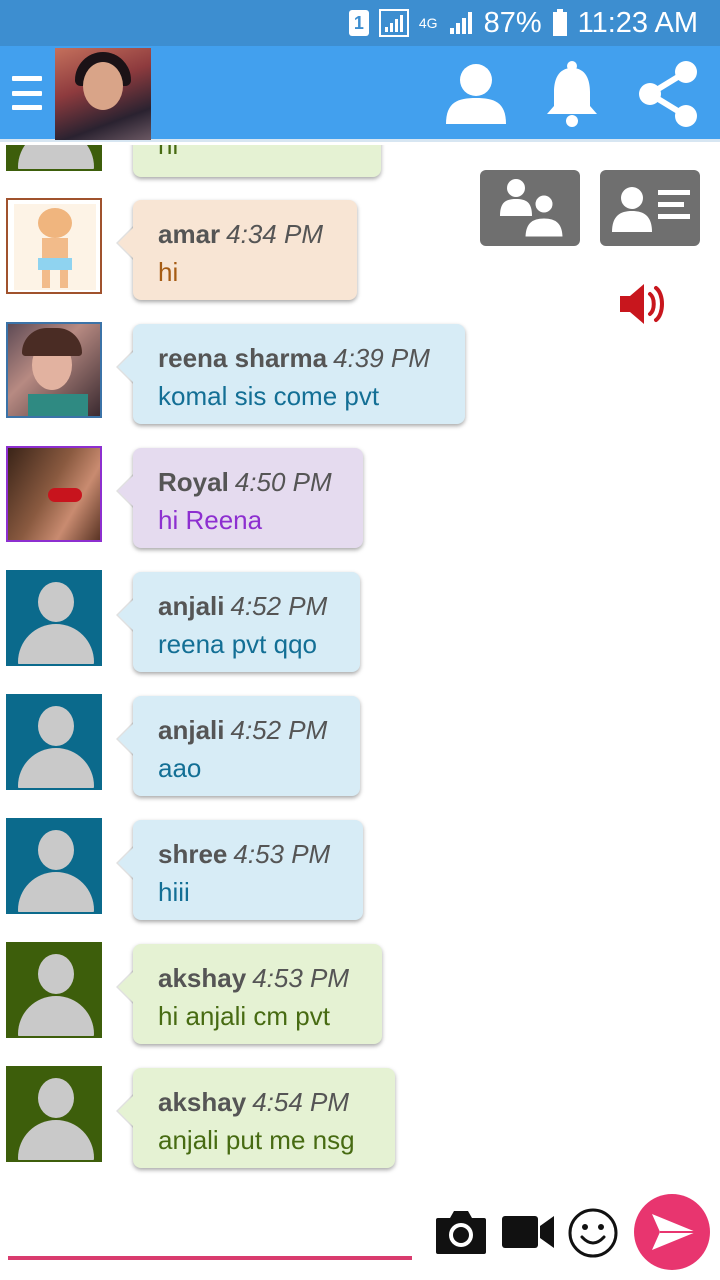 This screenshot has width=720, height=1280. I want to click on speaker-icon, so click(644, 304).